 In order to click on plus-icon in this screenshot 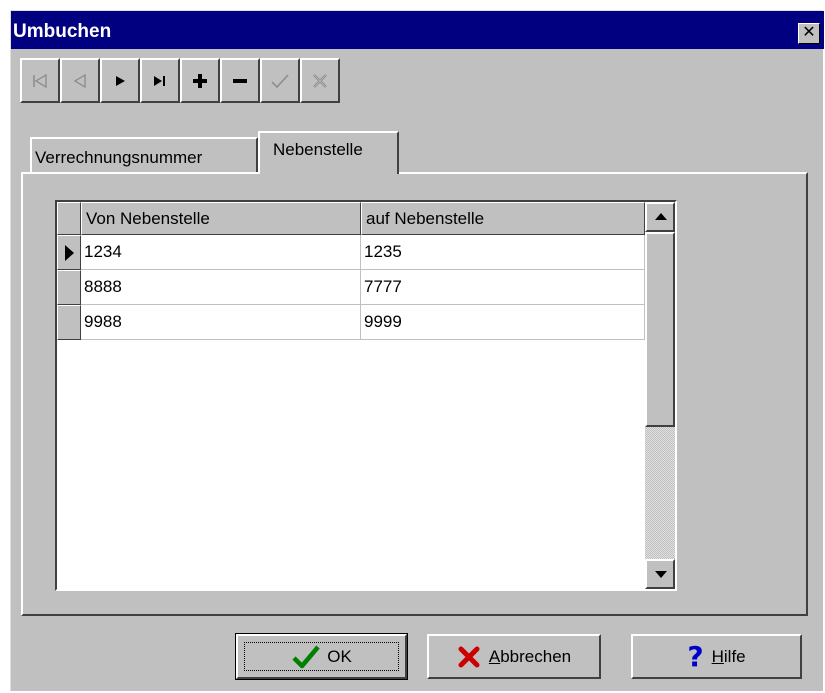, I will do `click(200, 80)`.